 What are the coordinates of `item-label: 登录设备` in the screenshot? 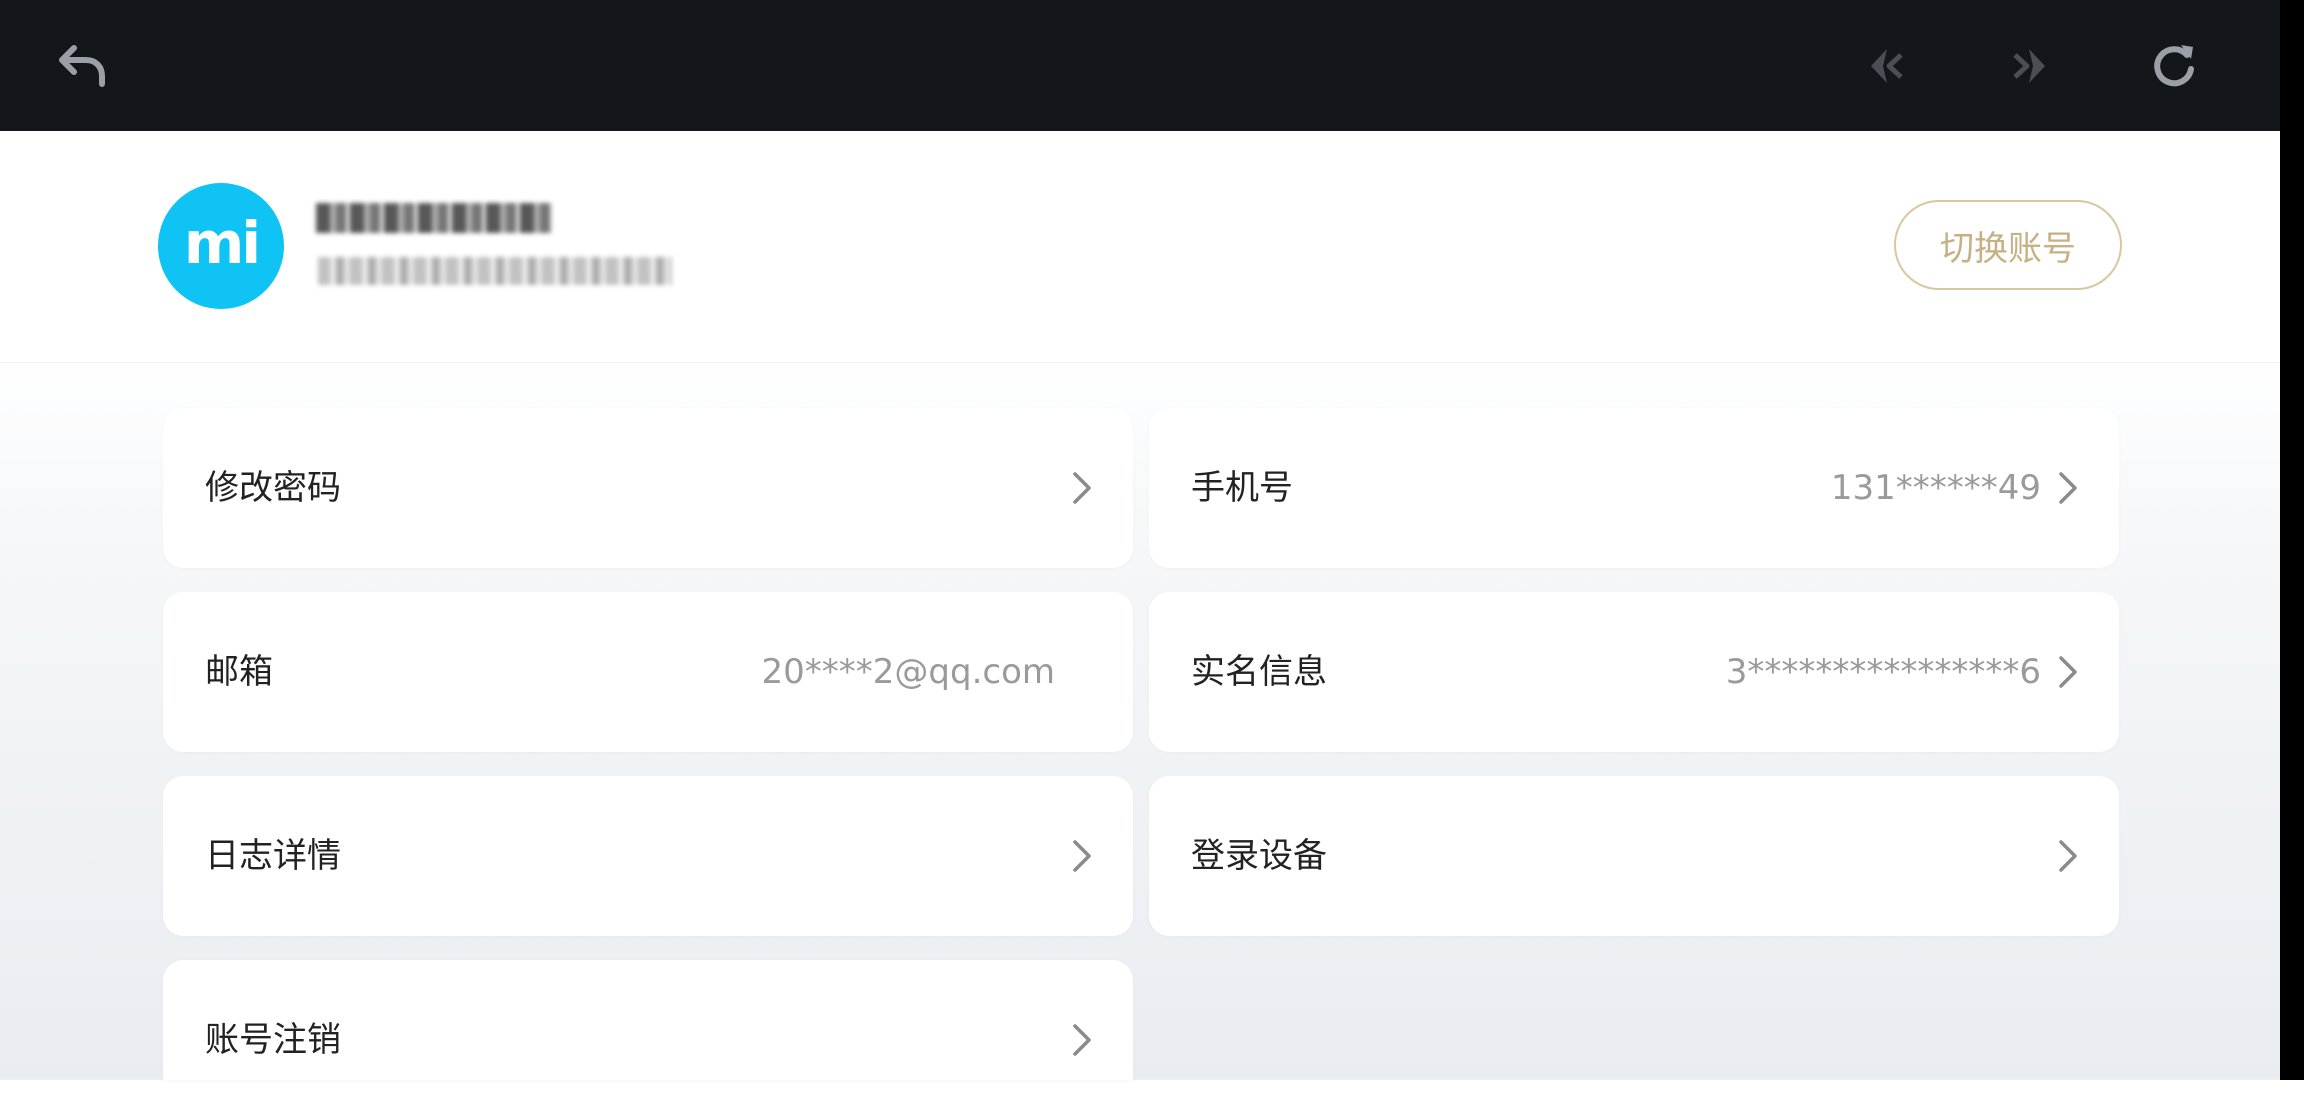 It's located at (1259, 856).